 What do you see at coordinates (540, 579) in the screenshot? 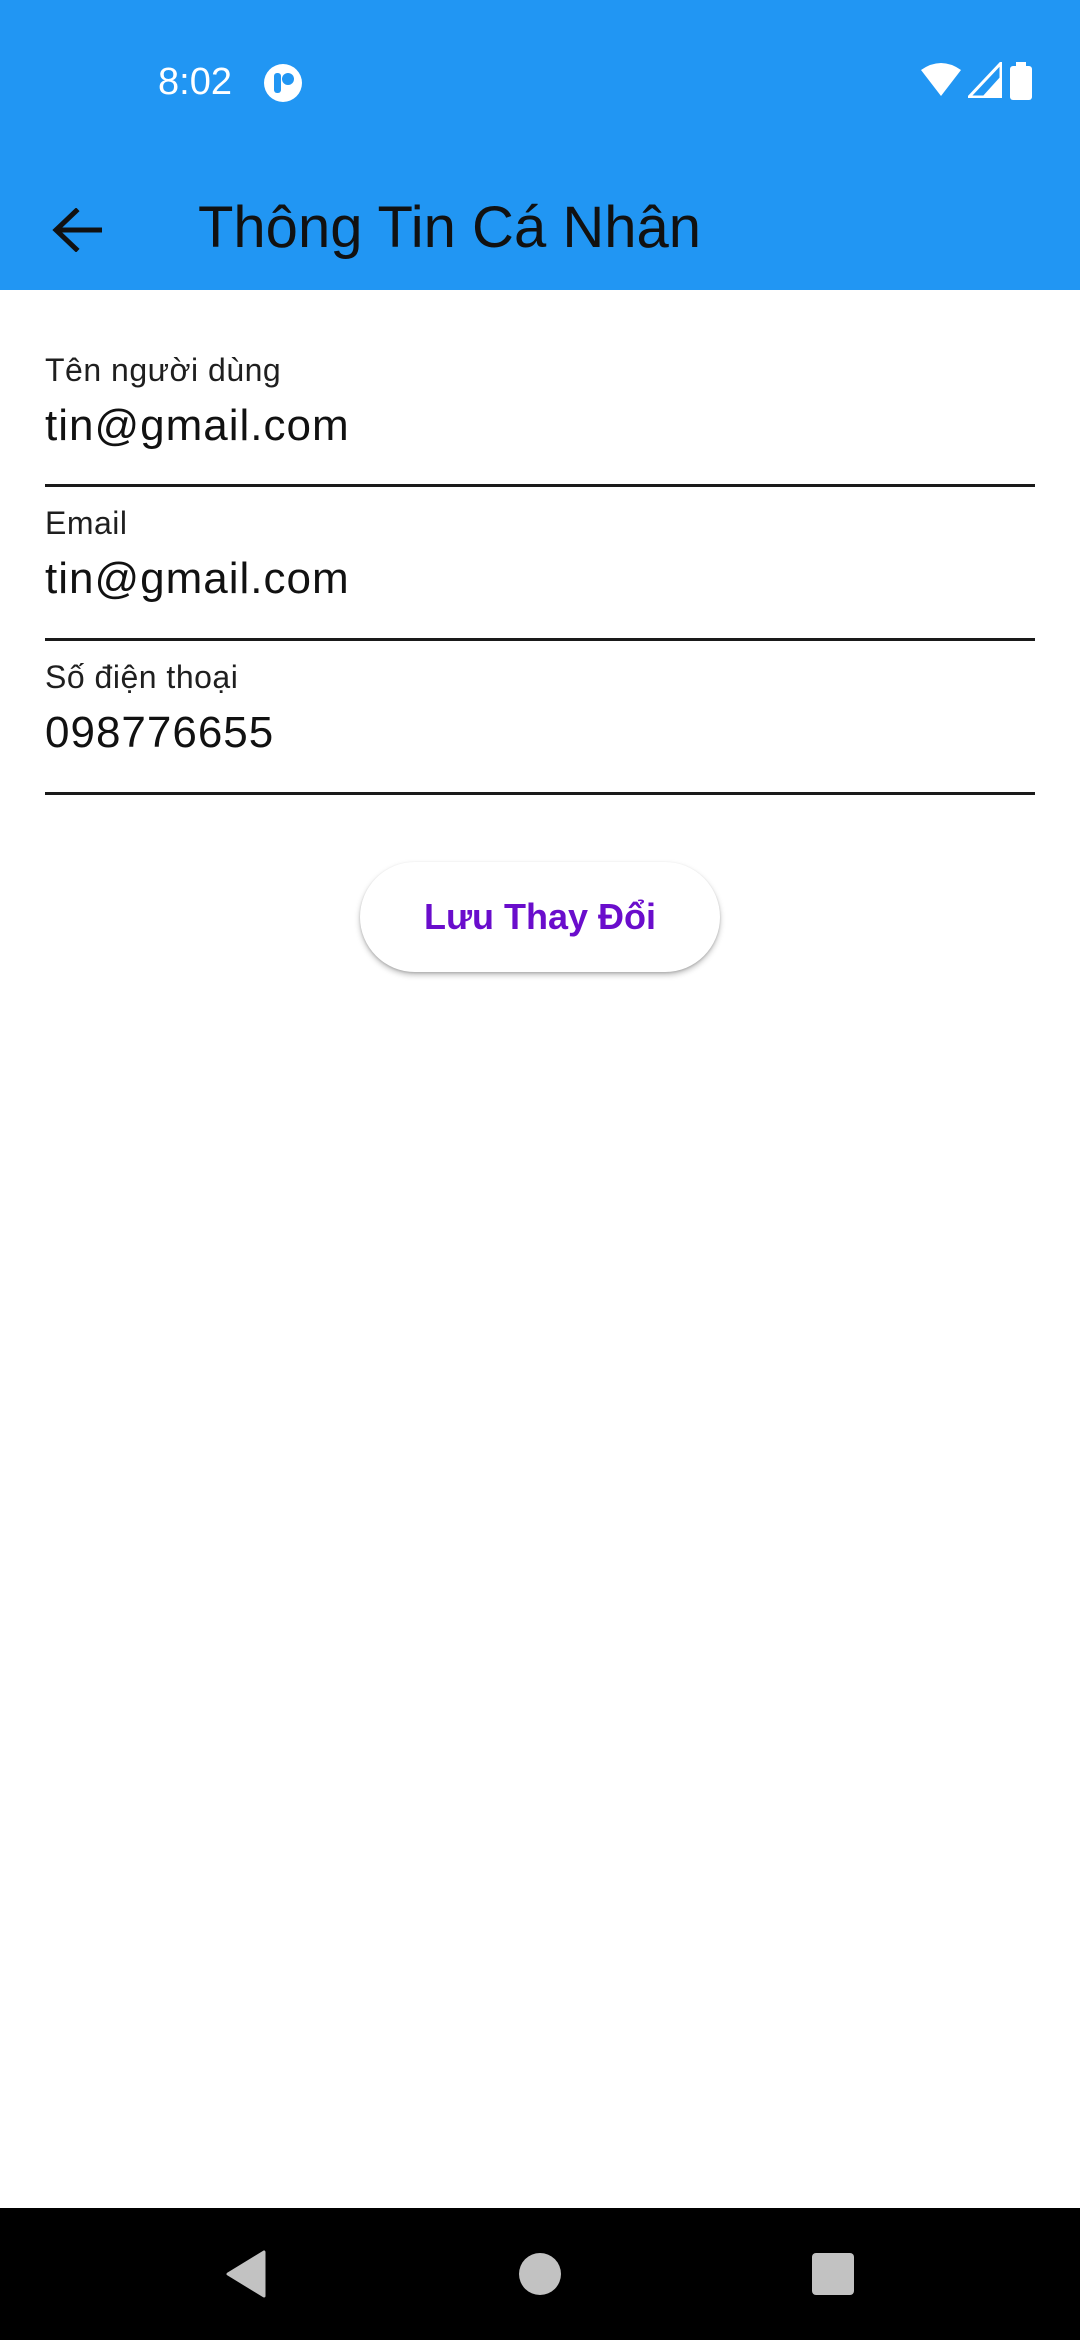
I see `email-input` at bounding box center [540, 579].